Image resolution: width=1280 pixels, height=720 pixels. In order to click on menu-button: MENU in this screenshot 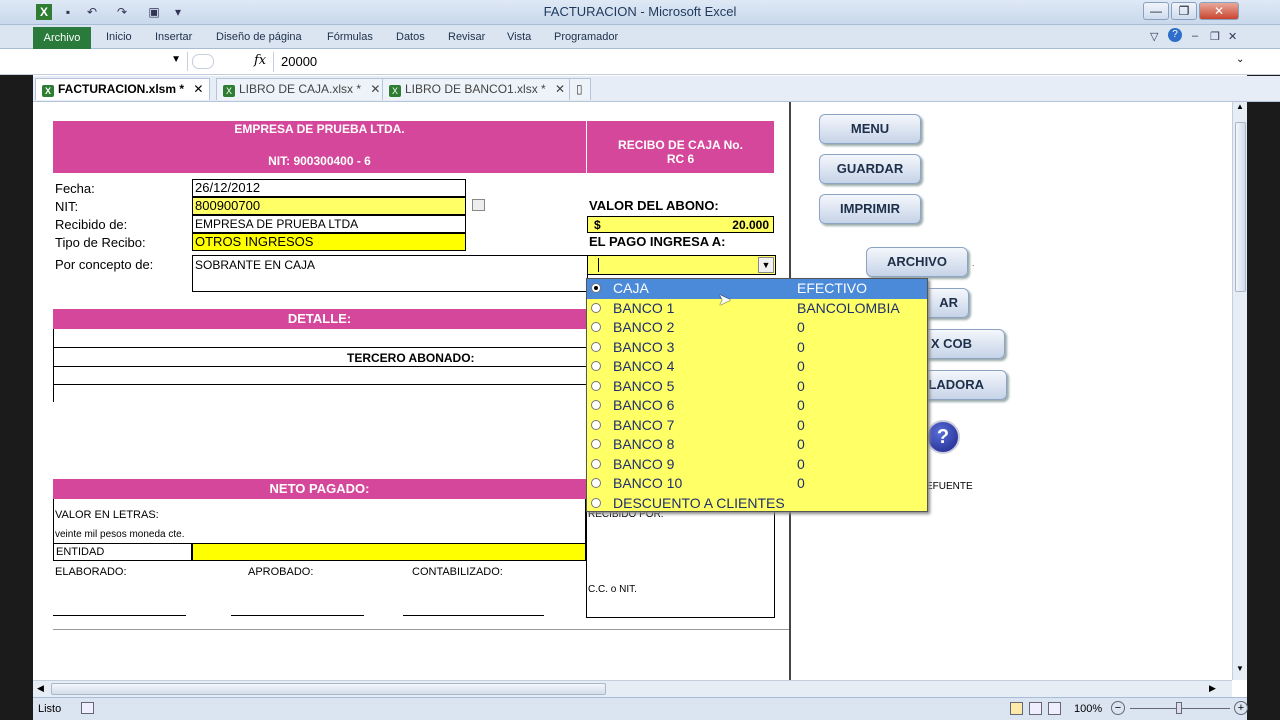, I will do `click(870, 129)`.